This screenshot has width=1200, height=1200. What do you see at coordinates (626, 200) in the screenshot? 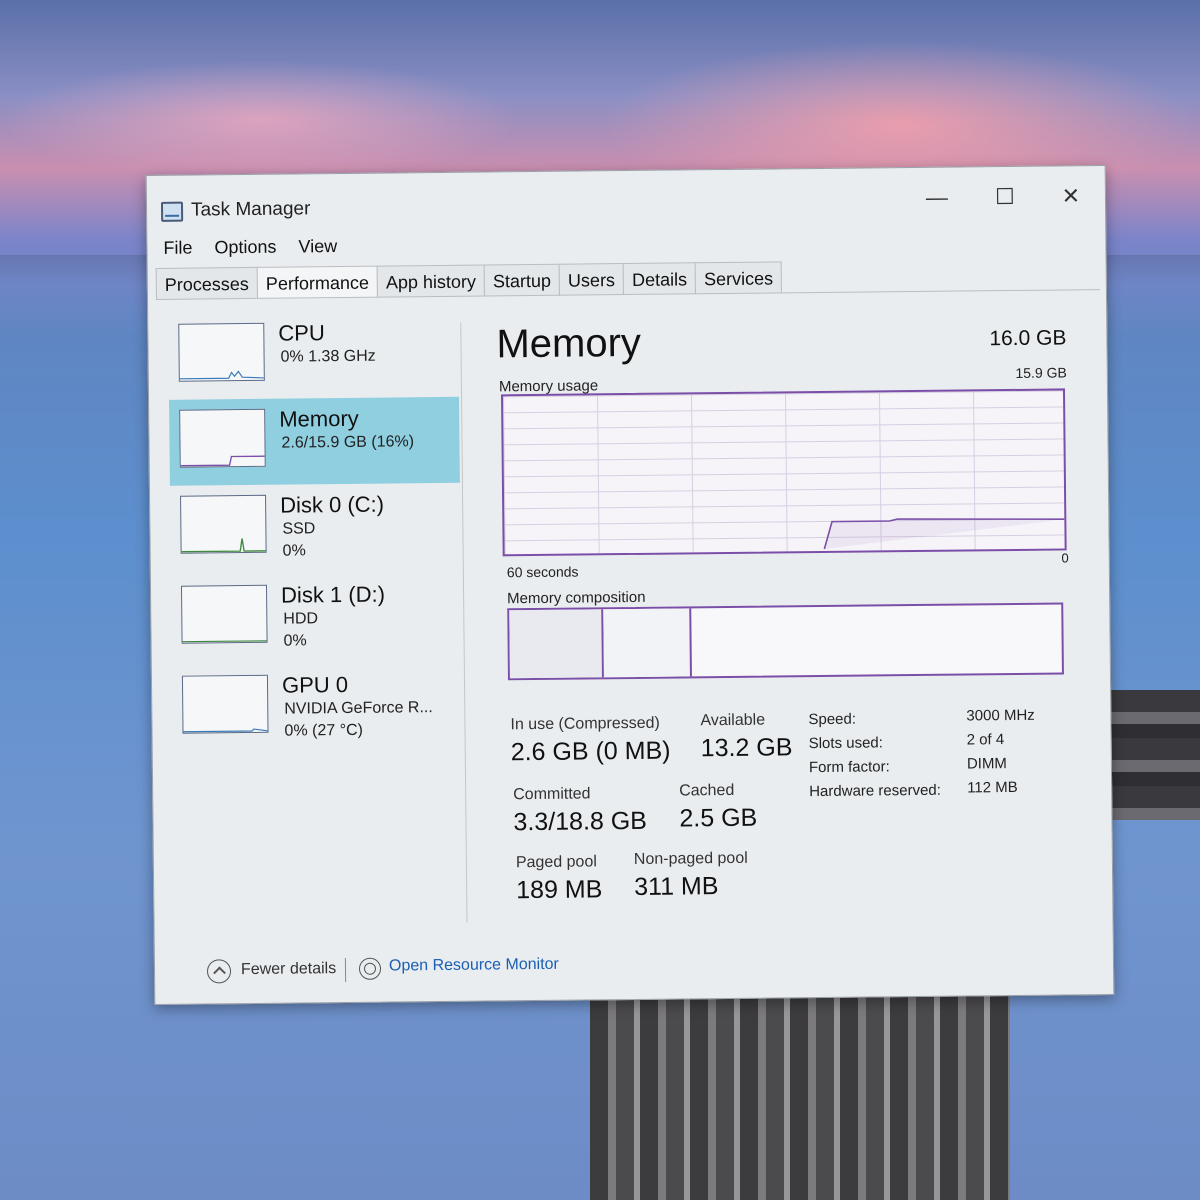
I see `title-bar: Task Manager — ☐ ✕` at bounding box center [626, 200].